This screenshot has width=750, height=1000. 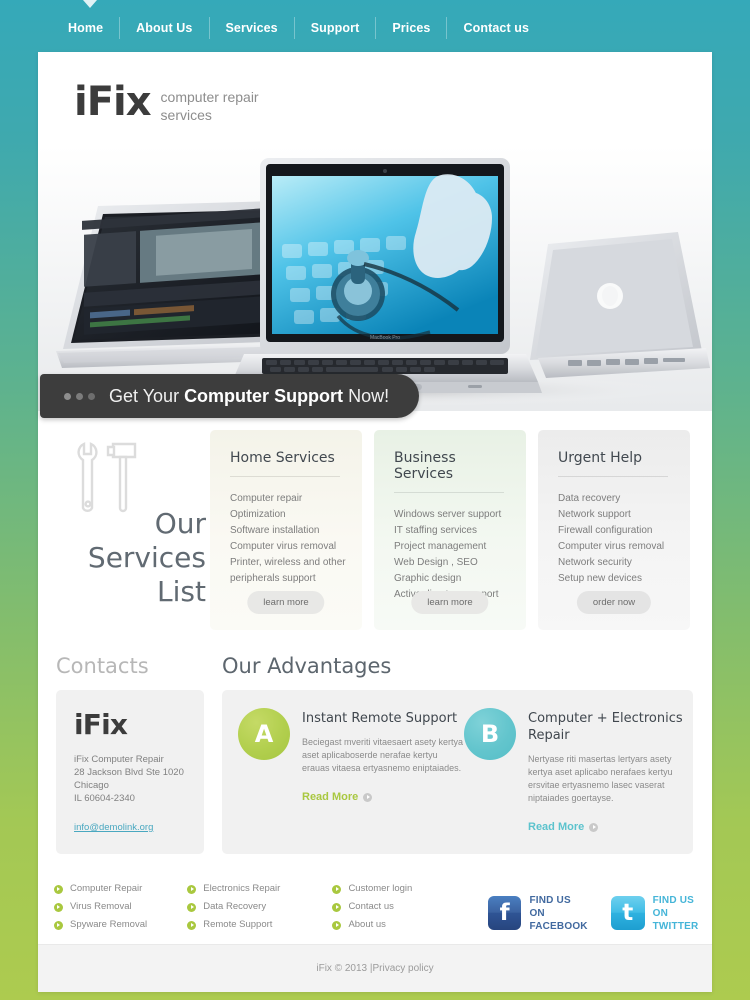 I want to click on contact-email-link: info@demolink.org, so click(x=113, y=827).